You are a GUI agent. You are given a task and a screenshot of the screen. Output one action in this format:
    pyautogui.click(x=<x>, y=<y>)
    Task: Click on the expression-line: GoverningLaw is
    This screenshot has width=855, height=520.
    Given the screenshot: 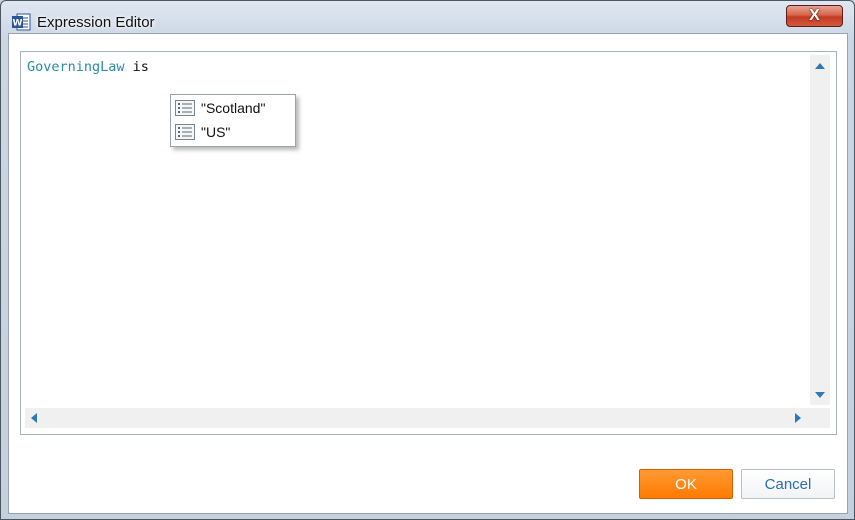 What is the action you would take?
    pyautogui.click(x=88, y=67)
    